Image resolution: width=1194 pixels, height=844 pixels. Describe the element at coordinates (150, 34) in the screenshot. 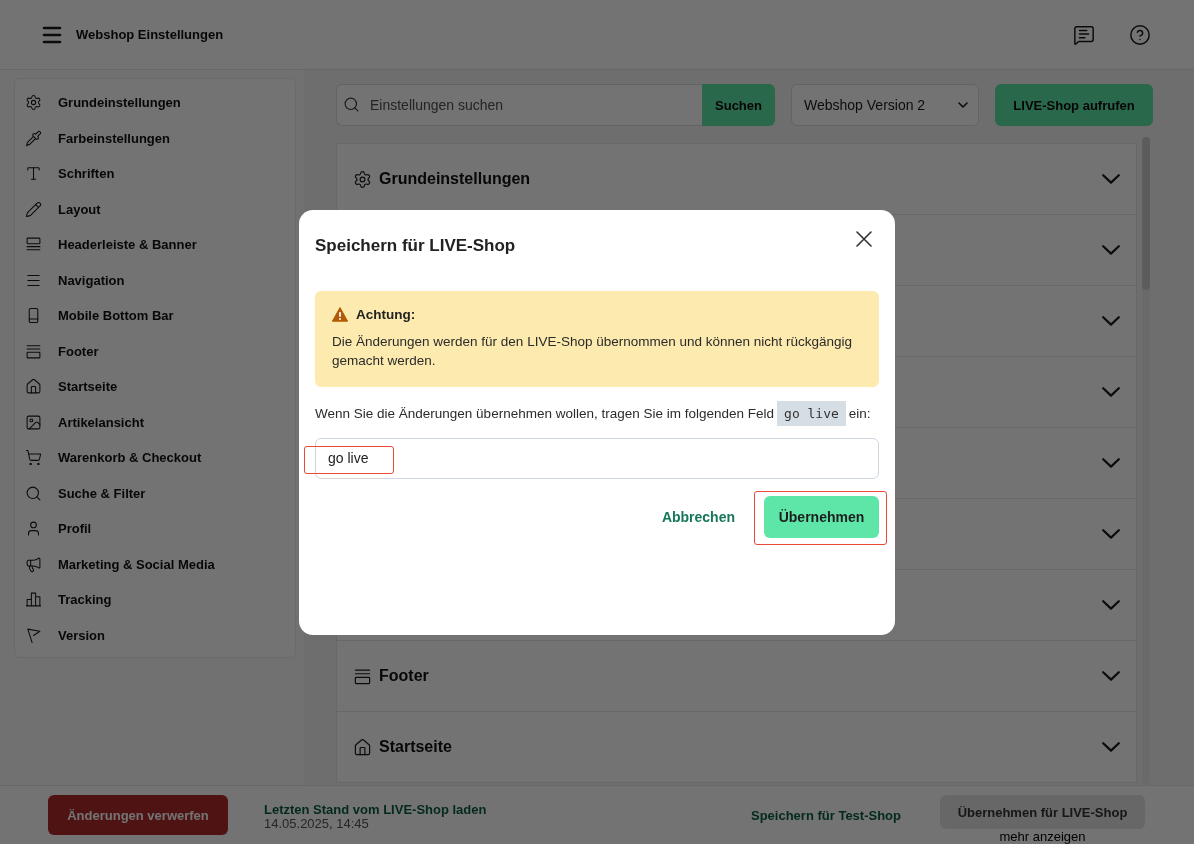

I see `app-title: Webshop Einstellungen` at that location.